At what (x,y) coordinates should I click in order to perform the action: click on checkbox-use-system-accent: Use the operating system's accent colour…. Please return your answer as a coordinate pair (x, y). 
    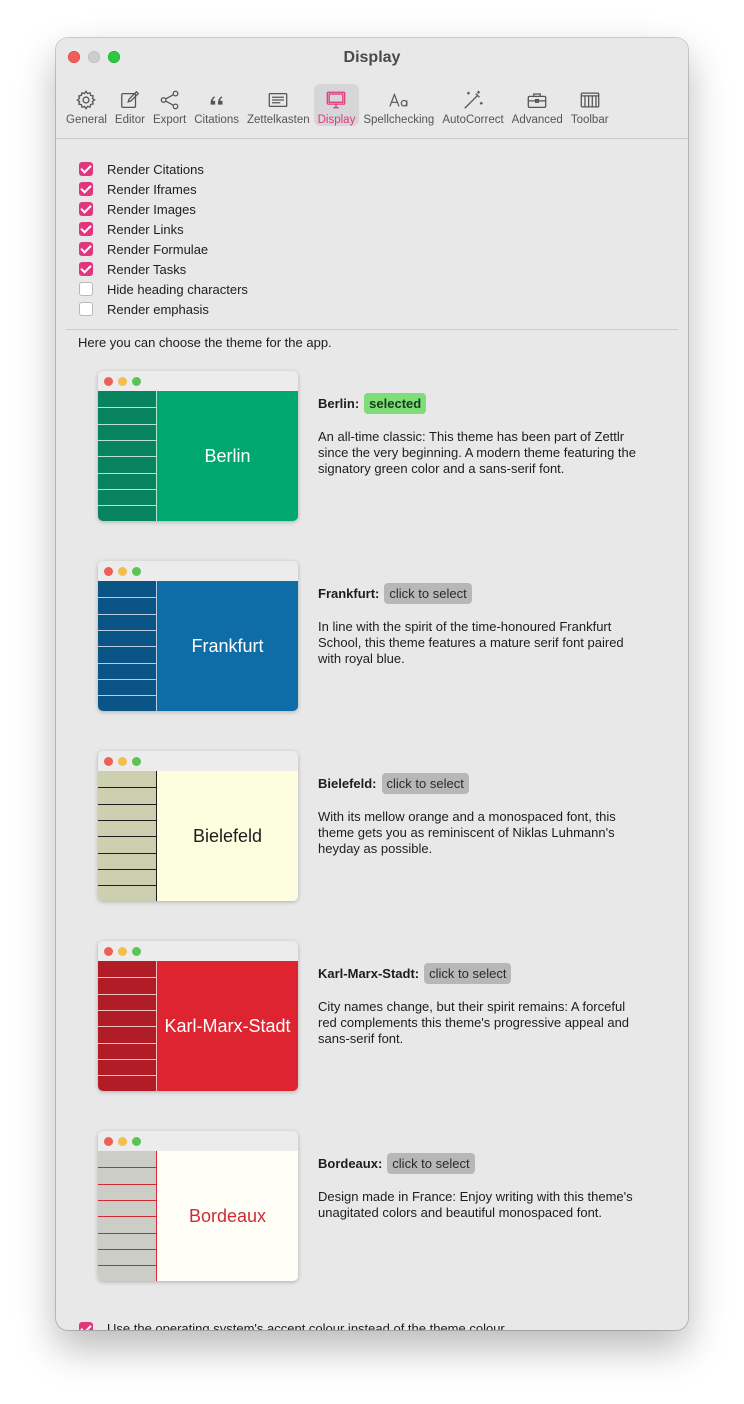
    Looking at the image, I should click on (292, 1325).